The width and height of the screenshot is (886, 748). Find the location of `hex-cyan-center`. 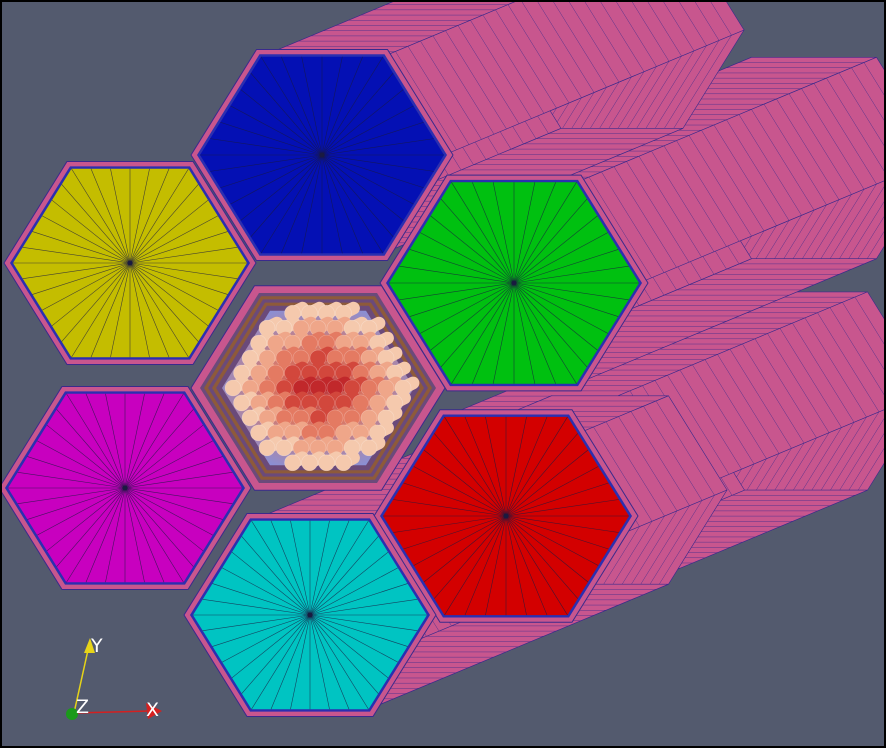

hex-cyan-center is located at coordinates (310, 615).